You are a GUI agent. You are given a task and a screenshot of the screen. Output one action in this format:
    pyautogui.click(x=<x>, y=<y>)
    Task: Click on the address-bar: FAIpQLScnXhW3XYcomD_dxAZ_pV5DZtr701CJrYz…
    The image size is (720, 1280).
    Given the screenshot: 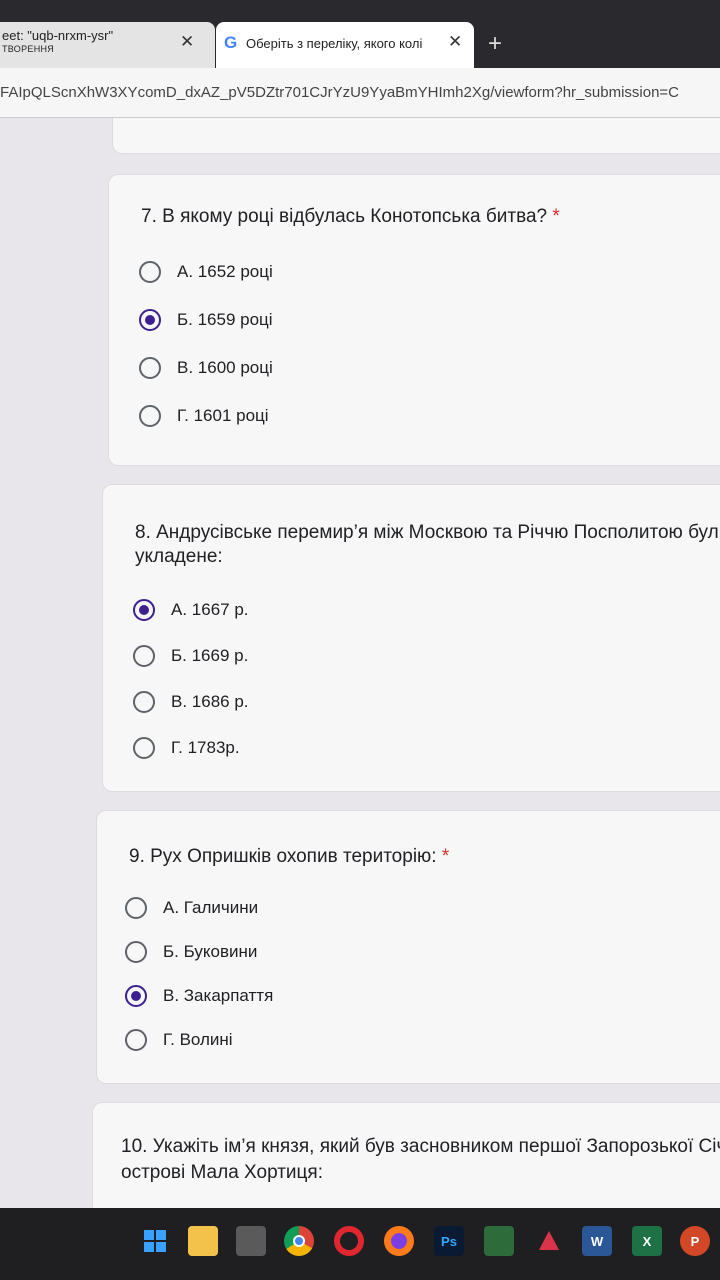 What is the action you would take?
    pyautogui.click(x=360, y=93)
    